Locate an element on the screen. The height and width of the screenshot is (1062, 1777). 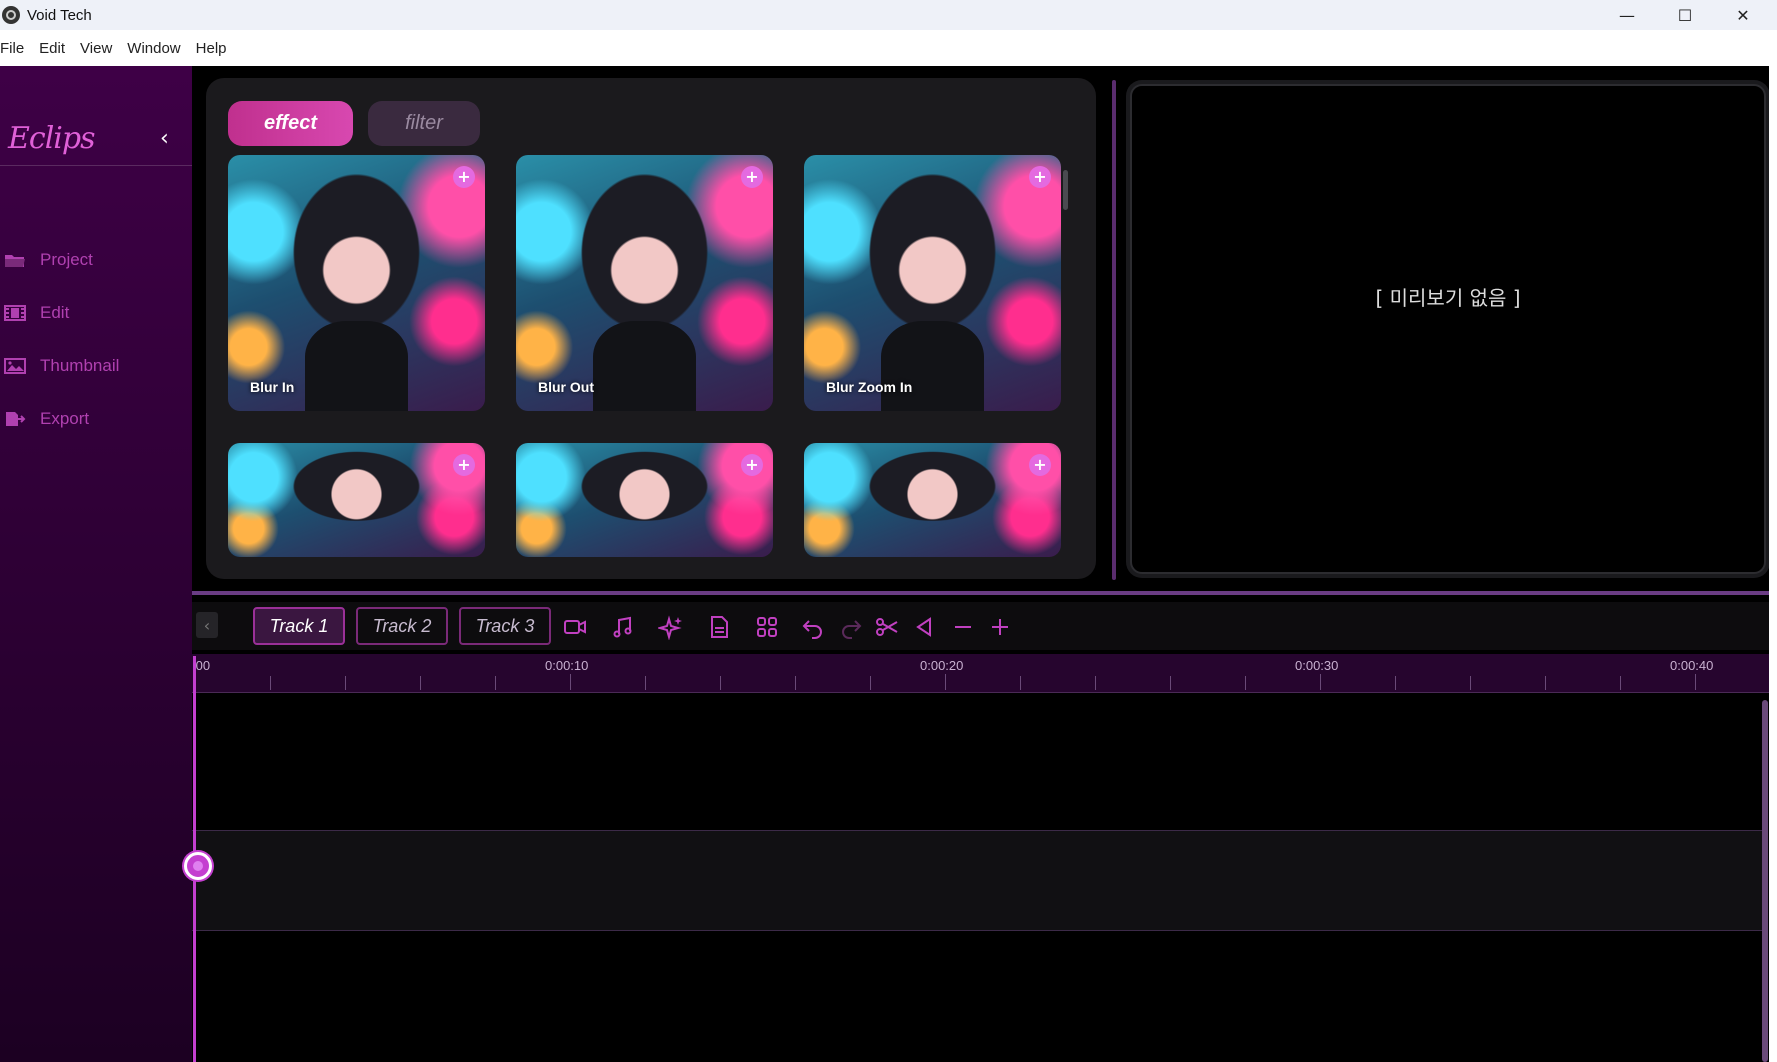
sidebar-item-export: Export is located at coordinates (44, 419).